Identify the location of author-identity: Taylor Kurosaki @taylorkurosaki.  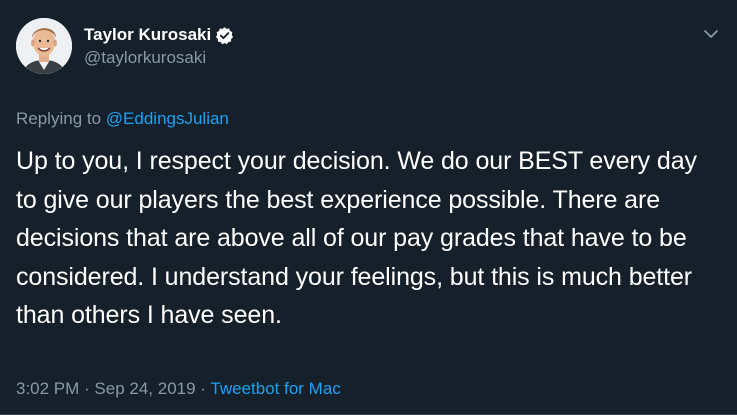
(159, 46).